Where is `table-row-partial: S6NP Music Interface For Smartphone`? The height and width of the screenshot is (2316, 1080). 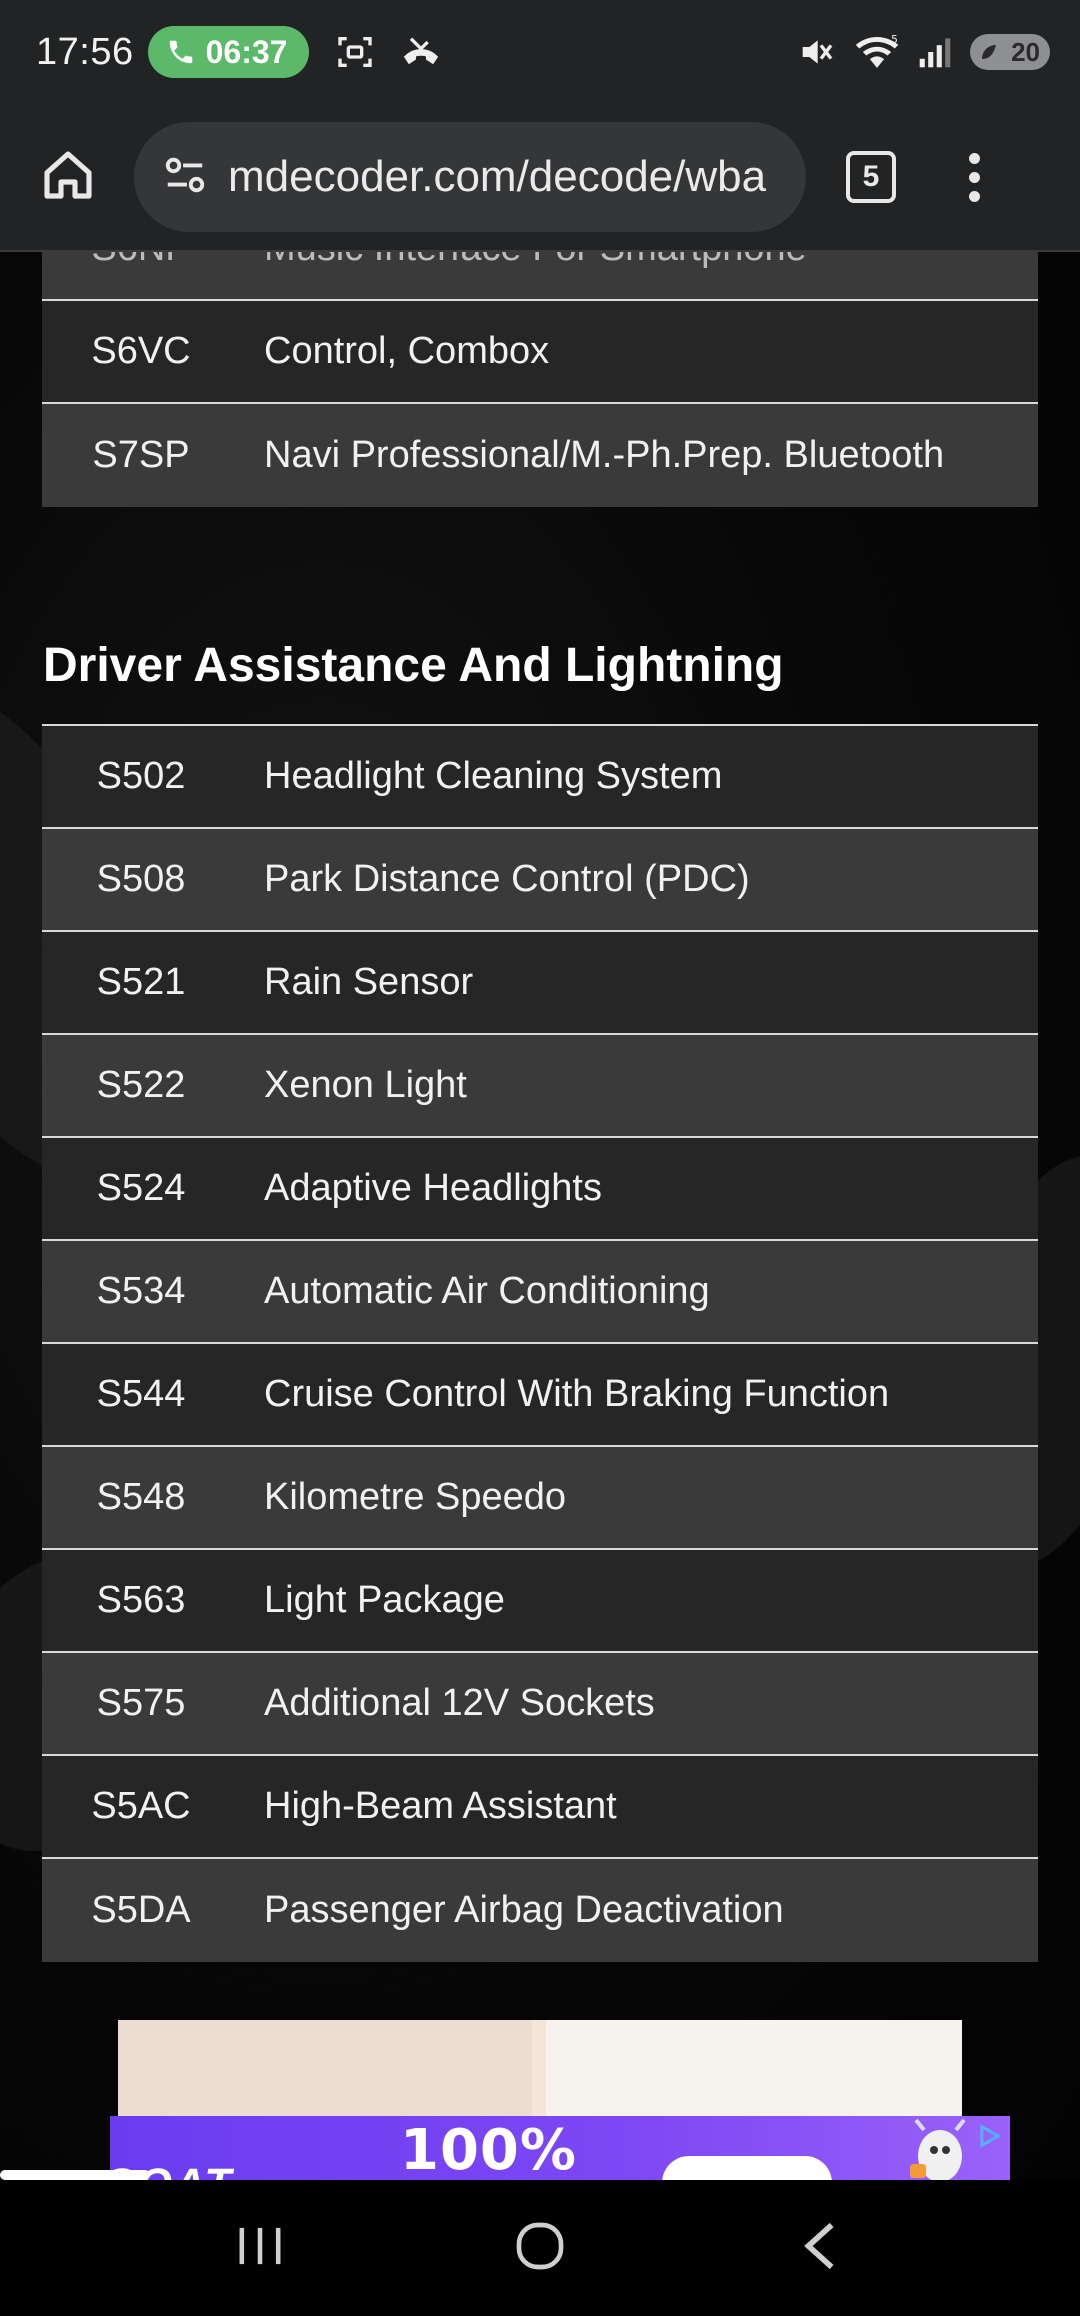
table-row-partial: S6NP Music Interface For Smartphone is located at coordinates (540, 276).